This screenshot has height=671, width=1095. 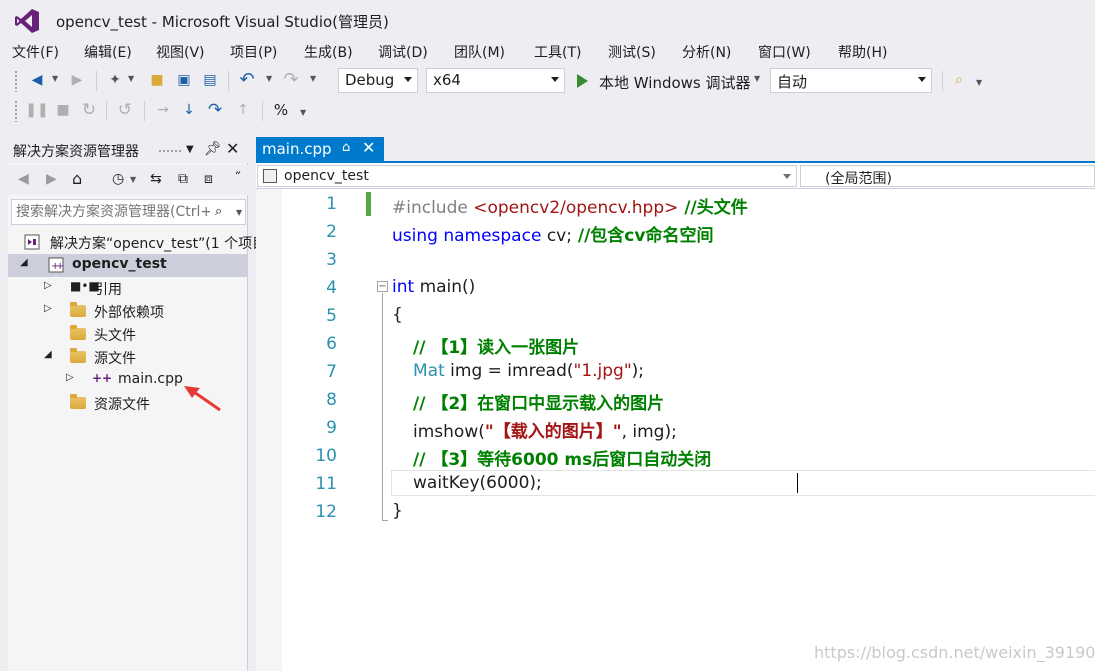 I want to click on menu-build: 生成(B), so click(x=328, y=52).